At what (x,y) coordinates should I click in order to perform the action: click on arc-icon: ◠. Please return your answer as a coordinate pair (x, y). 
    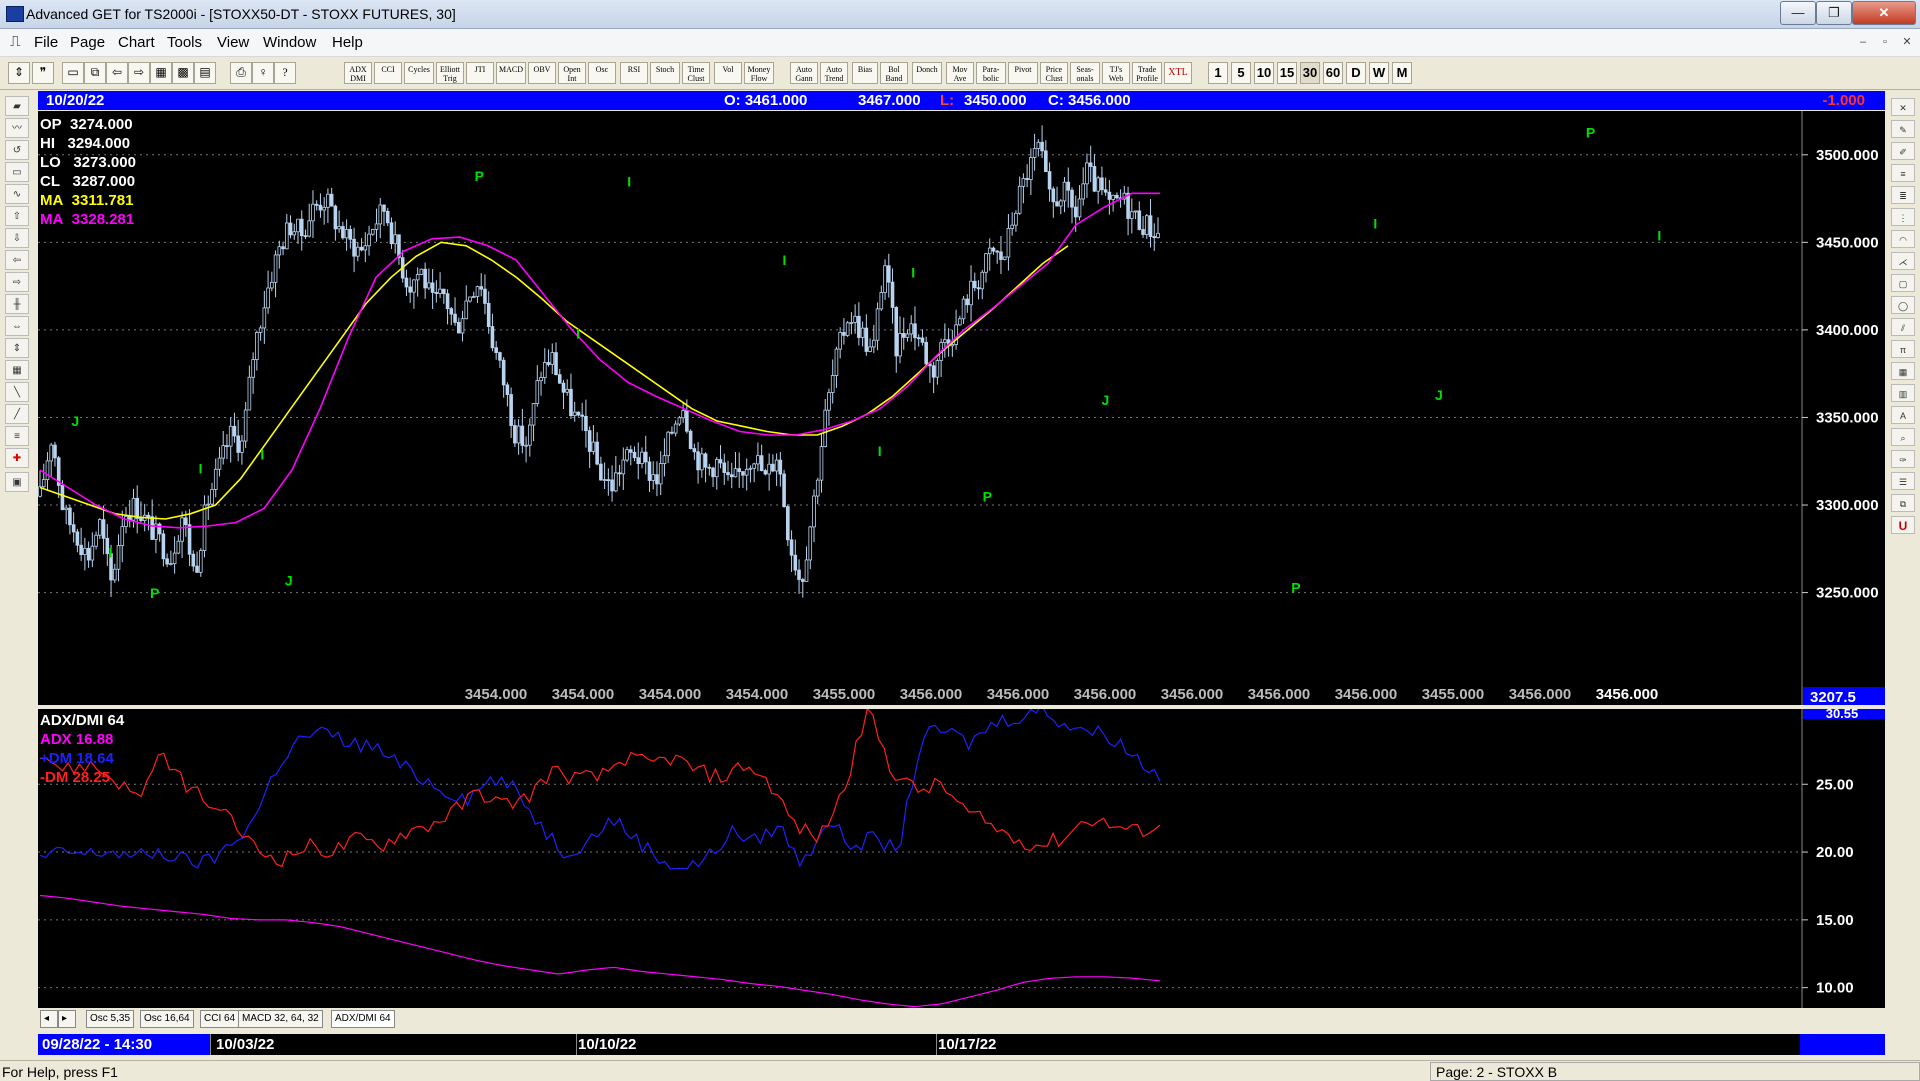
    Looking at the image, I should click on (1903, 239).